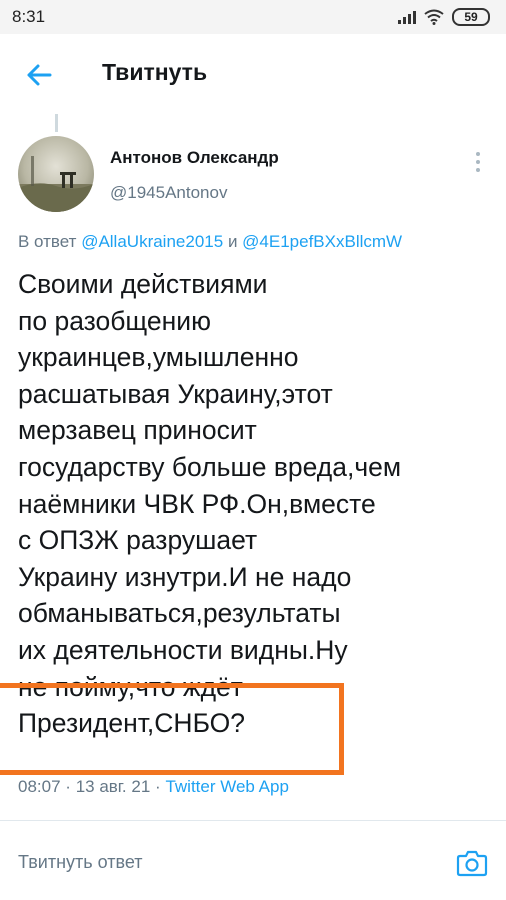 The height and width of the screenshot is (900, 506). What do you see at coordinates (137, 430) in the screenshot?
I see `tweet-text-line: мерзавец приносит` at bounding box center [137, 430].